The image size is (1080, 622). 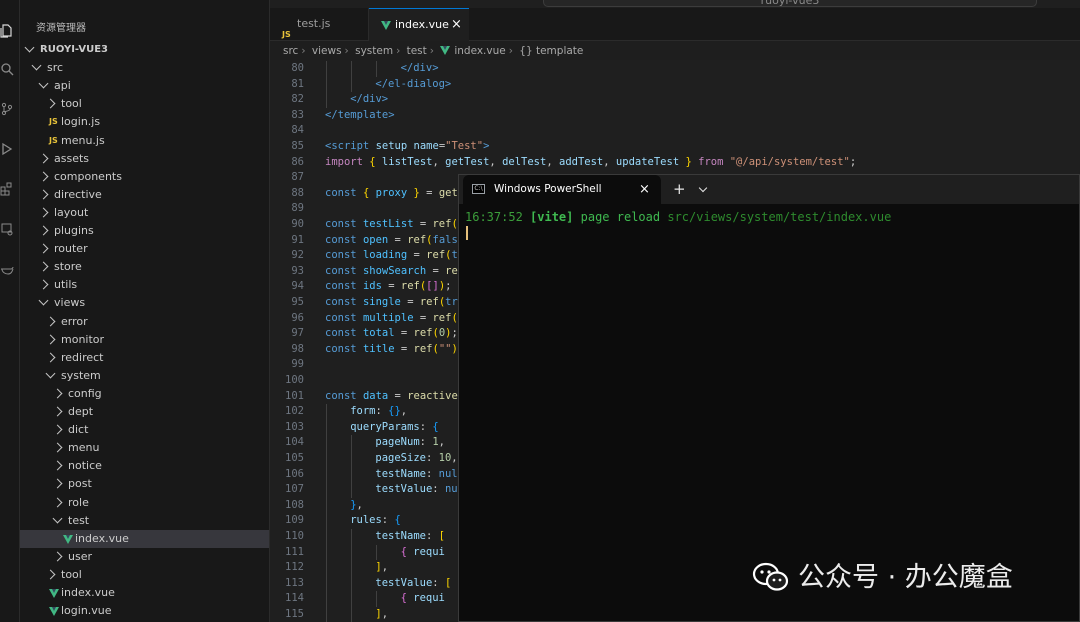 I want to click on tree-folder: components, so click(x=144, y=177).